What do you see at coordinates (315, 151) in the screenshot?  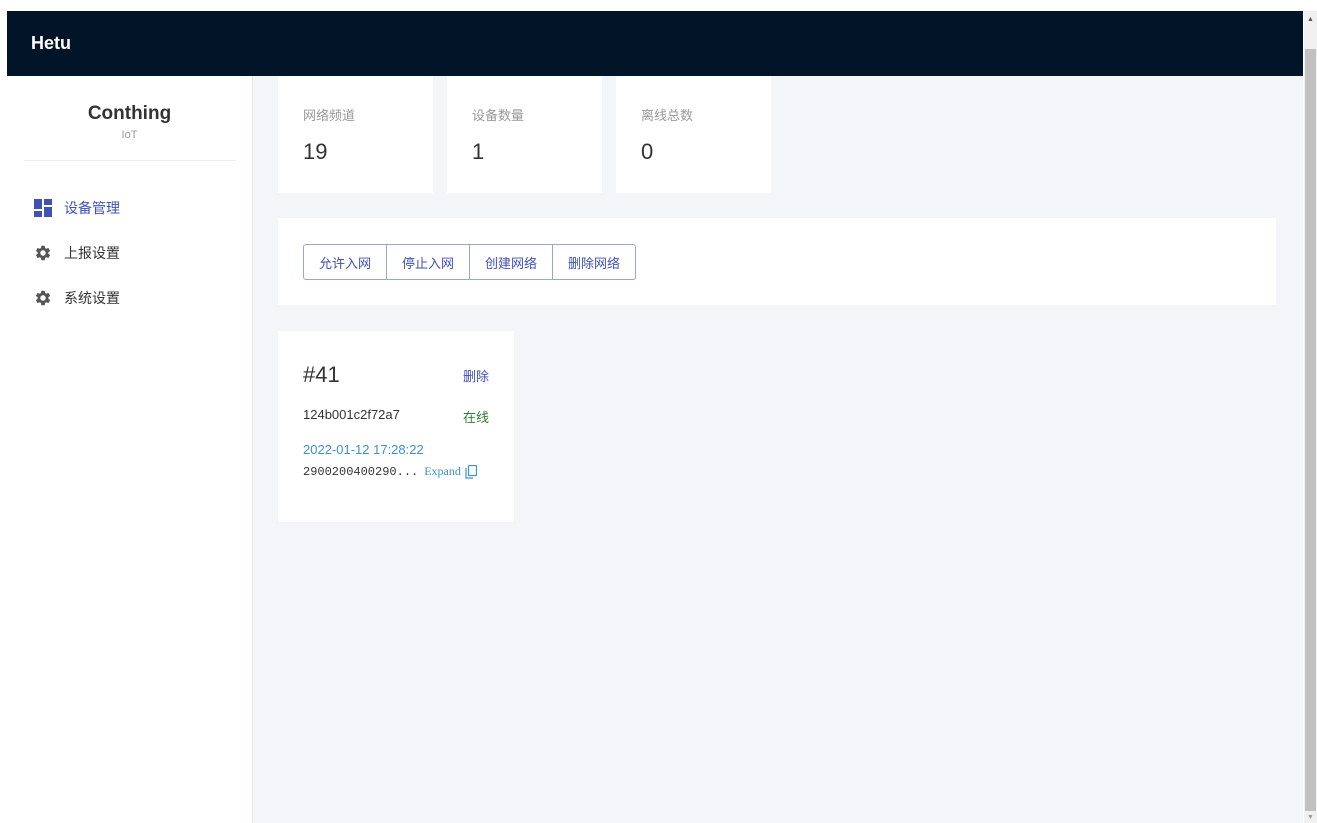 I see `stat-value: 19` at bounding box center [315, 151].